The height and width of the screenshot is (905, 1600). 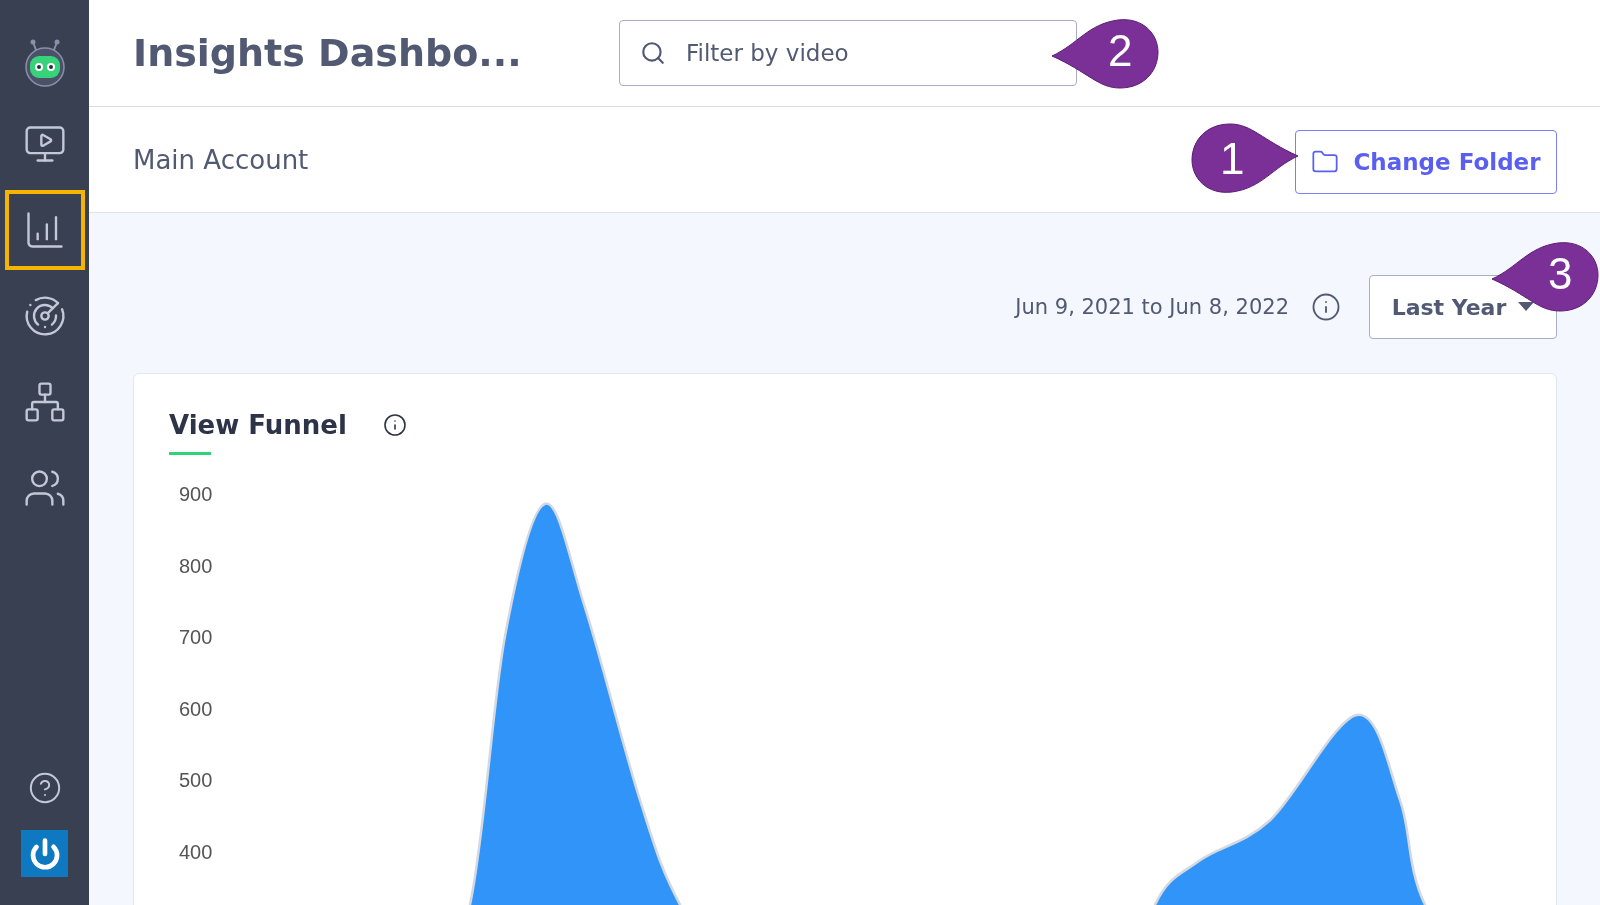 I want to click on power-icon, so click(x=44, y=853).